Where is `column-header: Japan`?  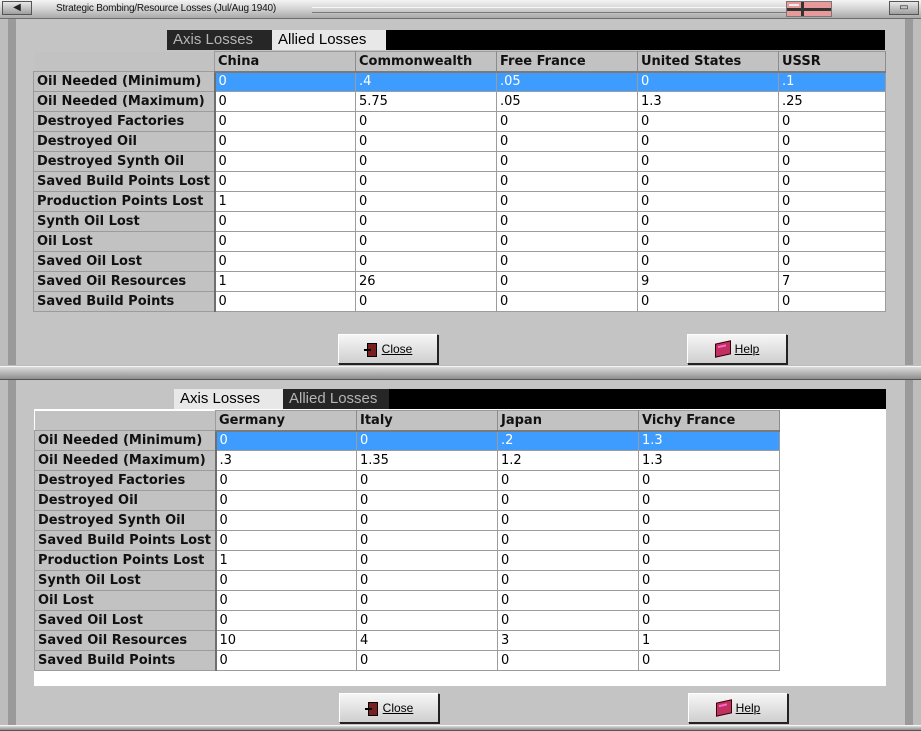 column-header: Japan is located at coordinates (568, 421).